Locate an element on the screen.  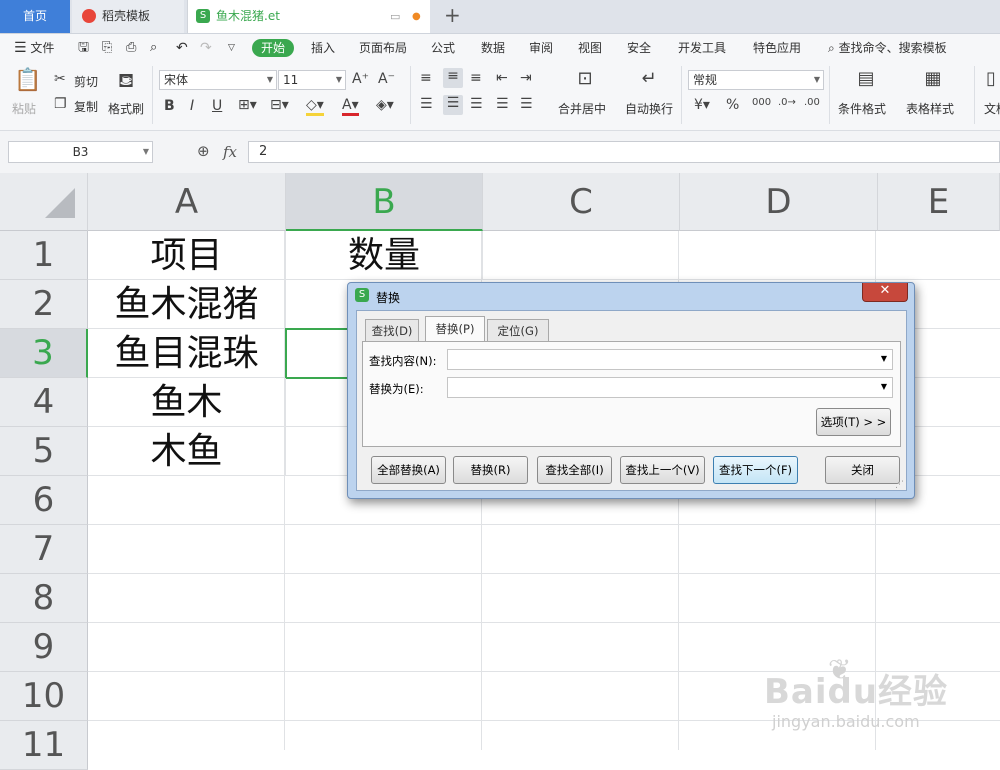
formula-input: 2 is located at coordinates (624, 152).